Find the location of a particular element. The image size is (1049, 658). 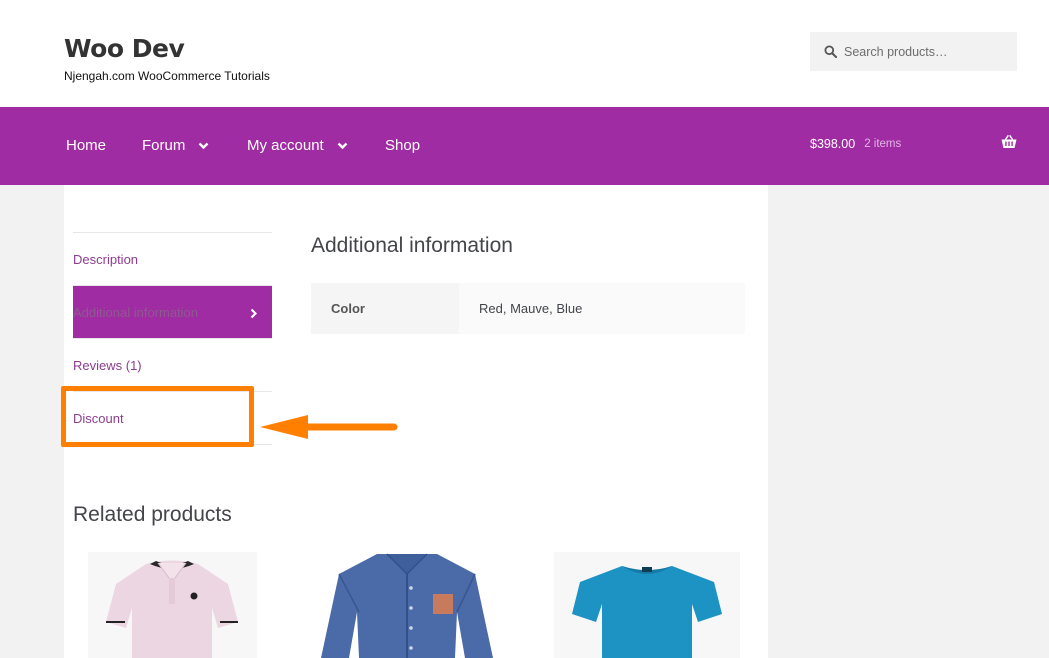

attributes-table: Color Red, Mauve, Blue is located at coordinates (528, 308).